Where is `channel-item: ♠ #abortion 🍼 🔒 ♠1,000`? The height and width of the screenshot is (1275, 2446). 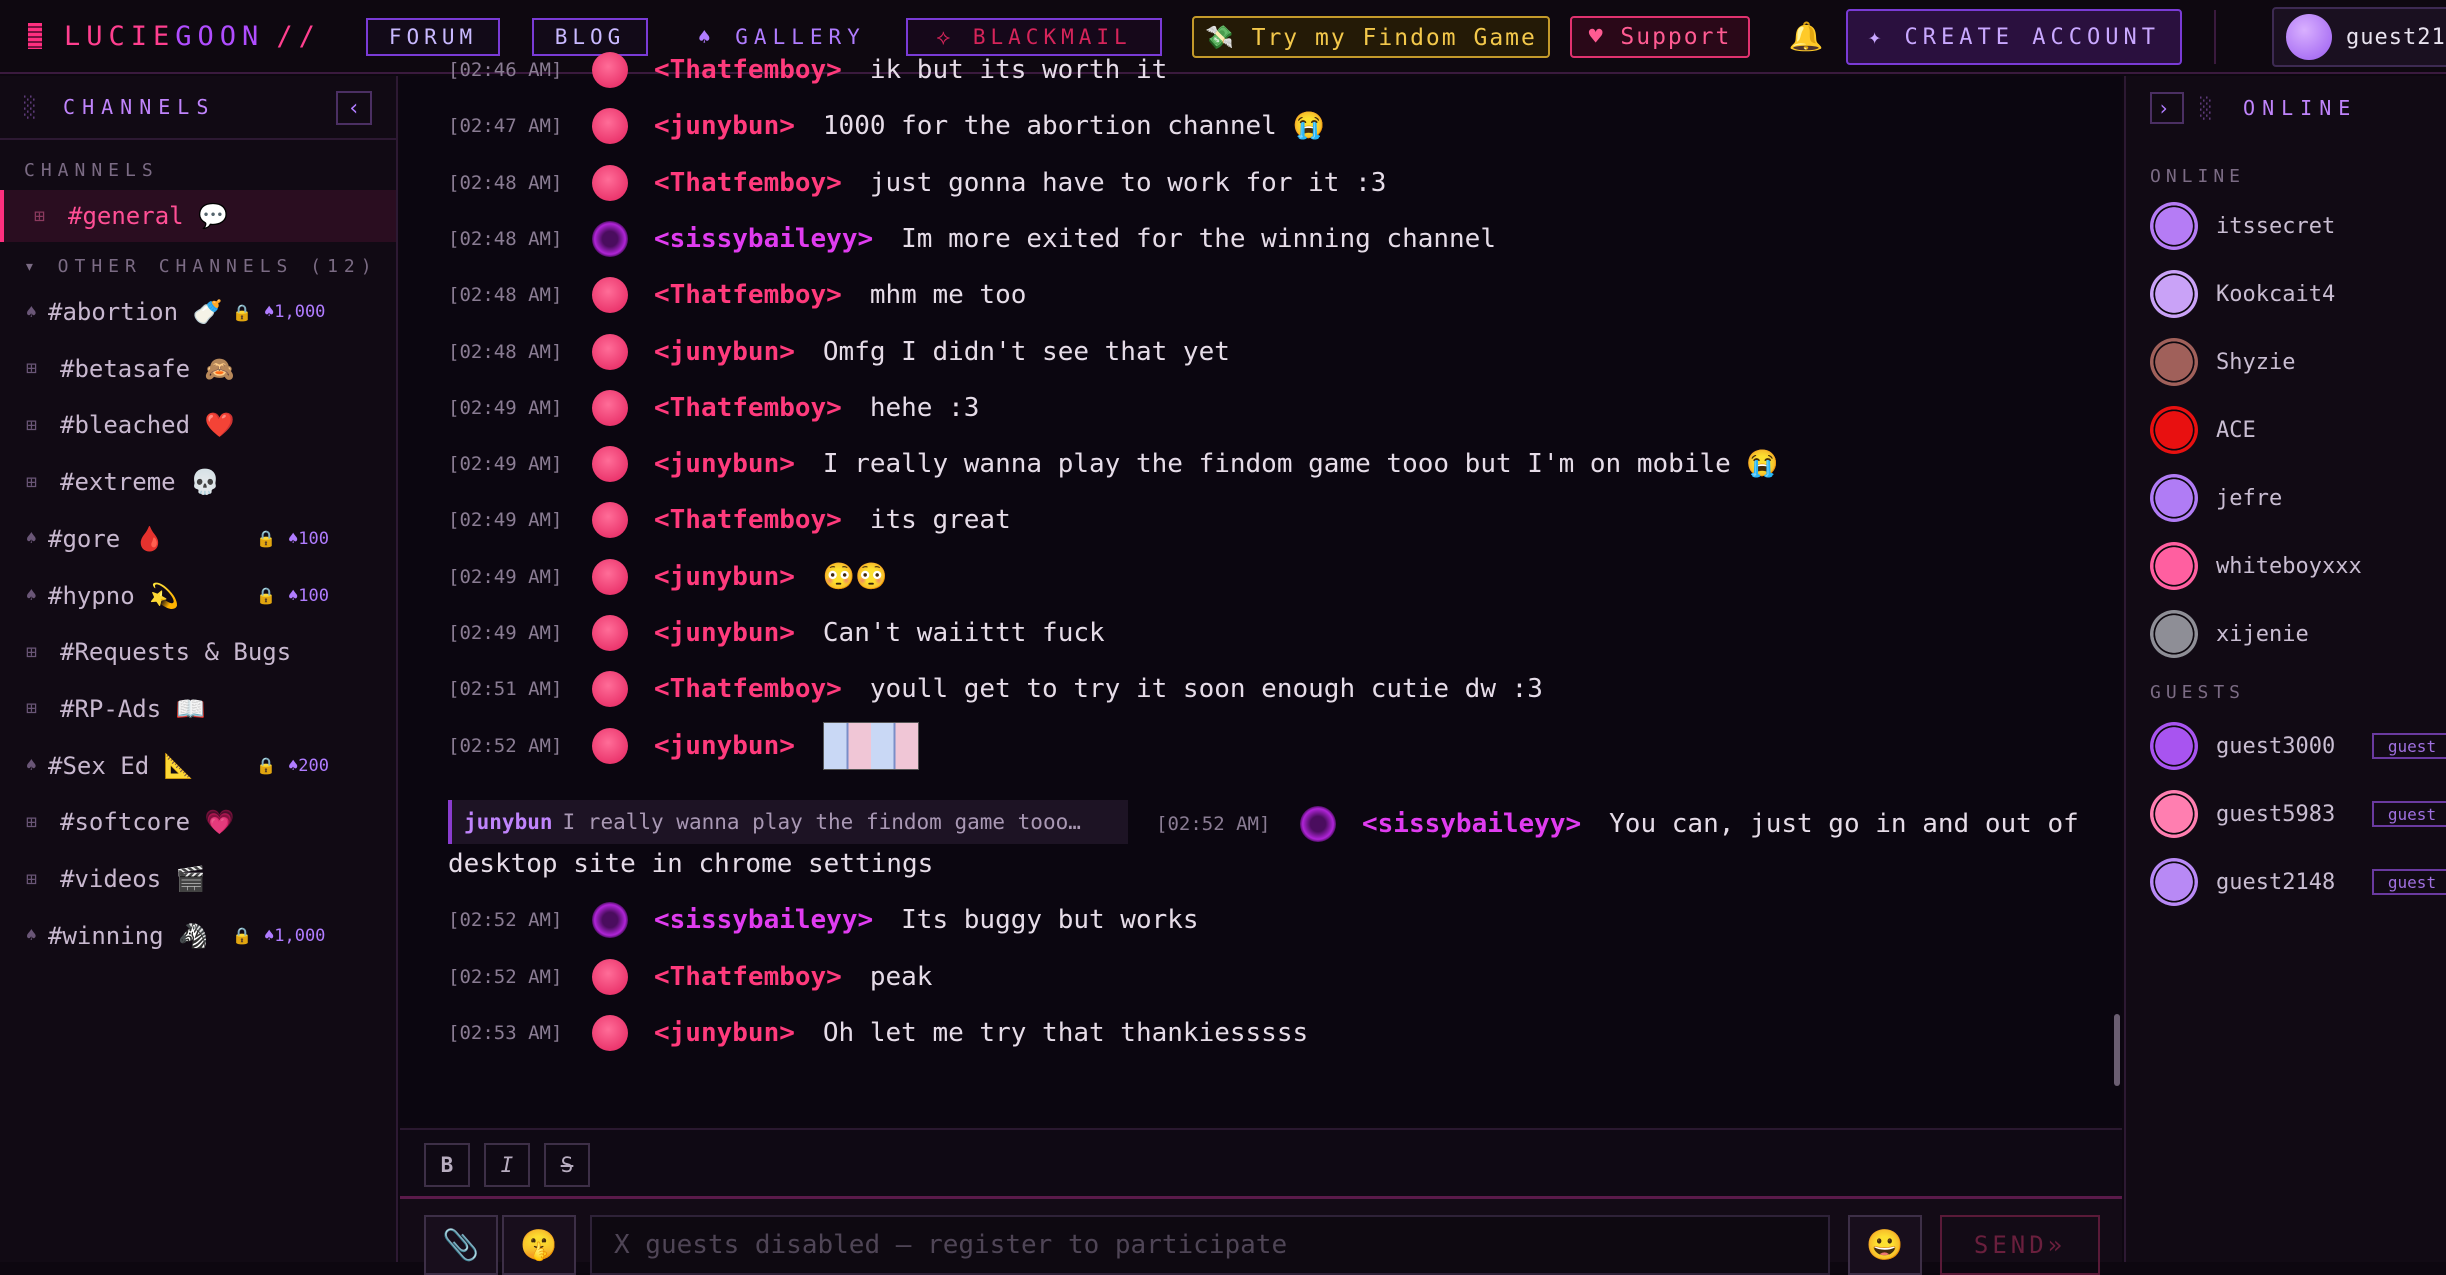
channel-item: ♠ #abortion 🍼 🔒 ♠1,000 is located at coordinates (198, 312).